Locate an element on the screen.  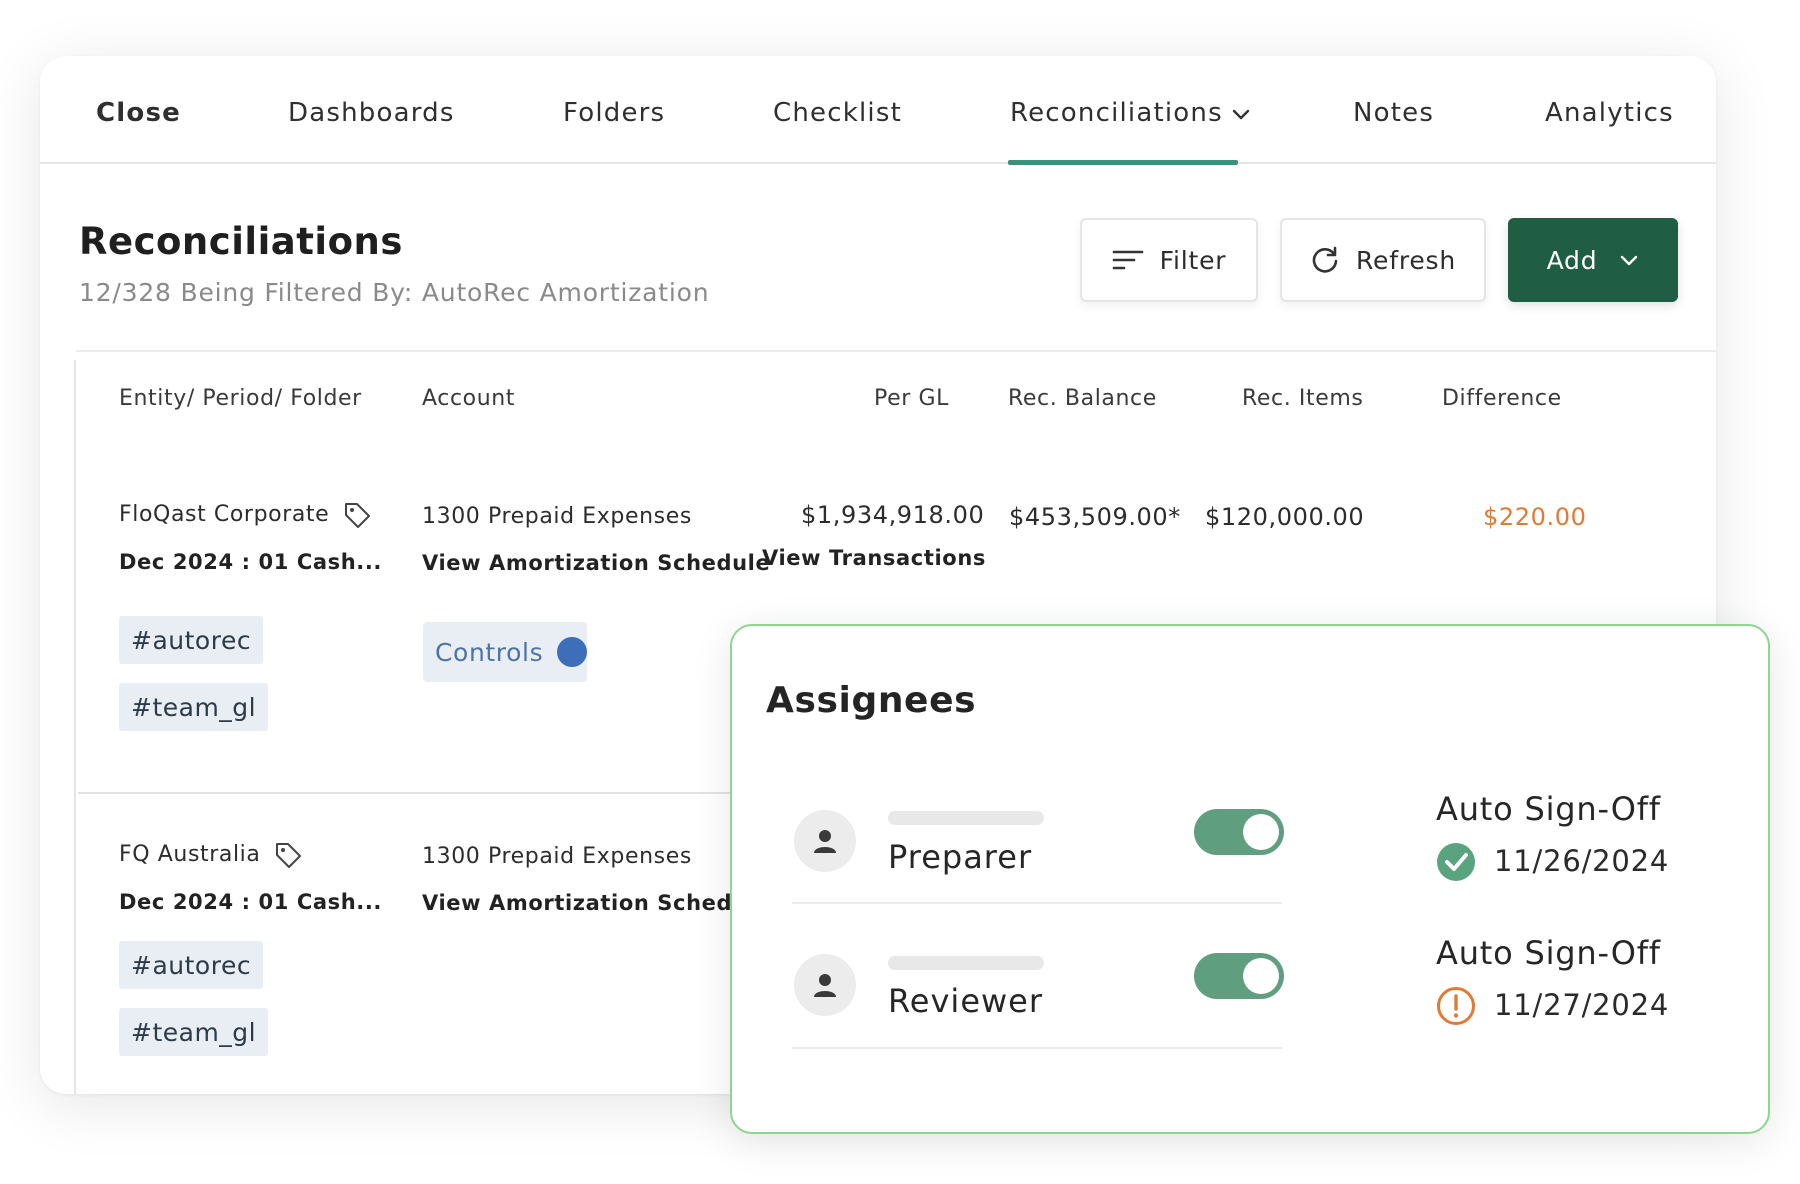
col-header-per-gl: Per GL is located at coordinates (911, 398).